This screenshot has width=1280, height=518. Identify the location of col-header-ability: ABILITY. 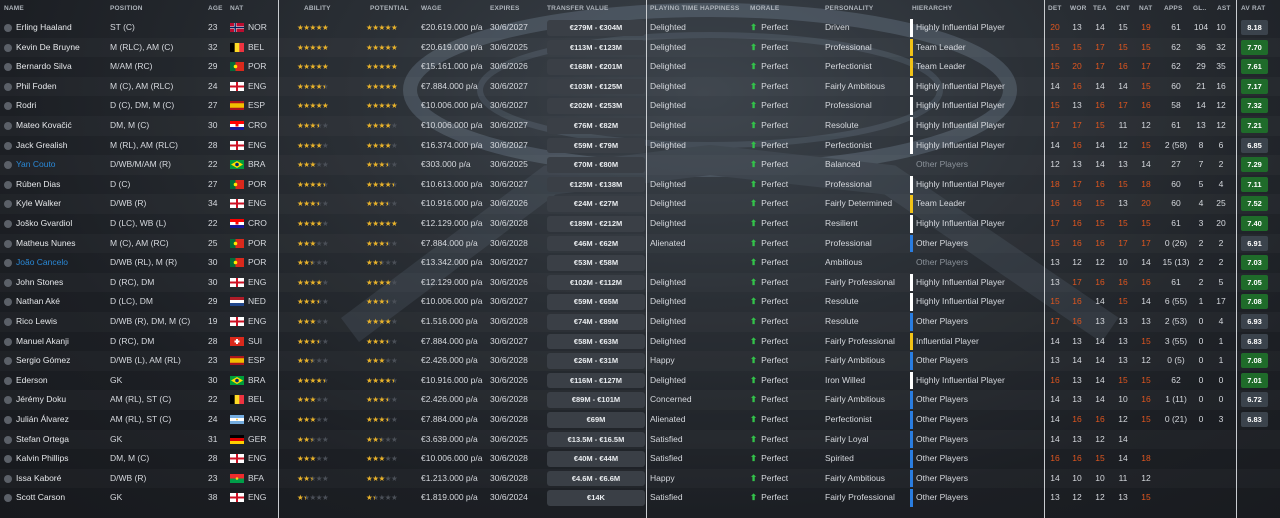
(317, 9).